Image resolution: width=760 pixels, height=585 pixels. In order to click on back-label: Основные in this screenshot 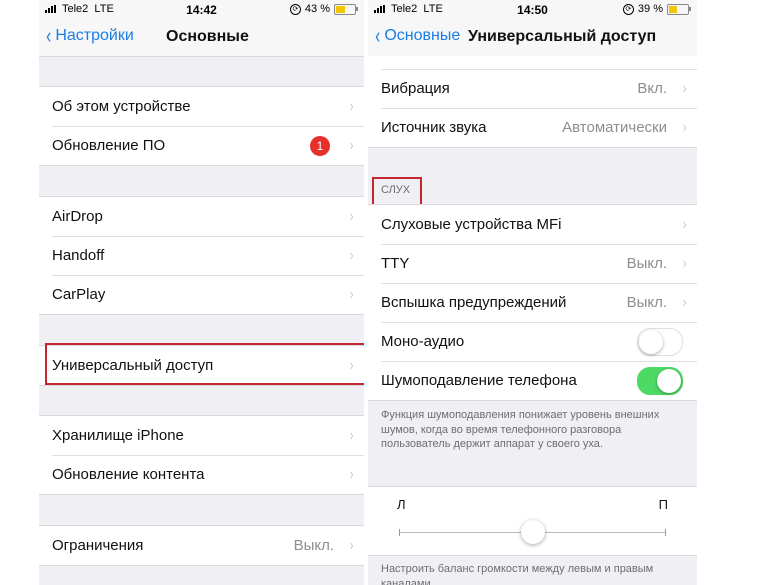, I will do `click(422, 35)`.